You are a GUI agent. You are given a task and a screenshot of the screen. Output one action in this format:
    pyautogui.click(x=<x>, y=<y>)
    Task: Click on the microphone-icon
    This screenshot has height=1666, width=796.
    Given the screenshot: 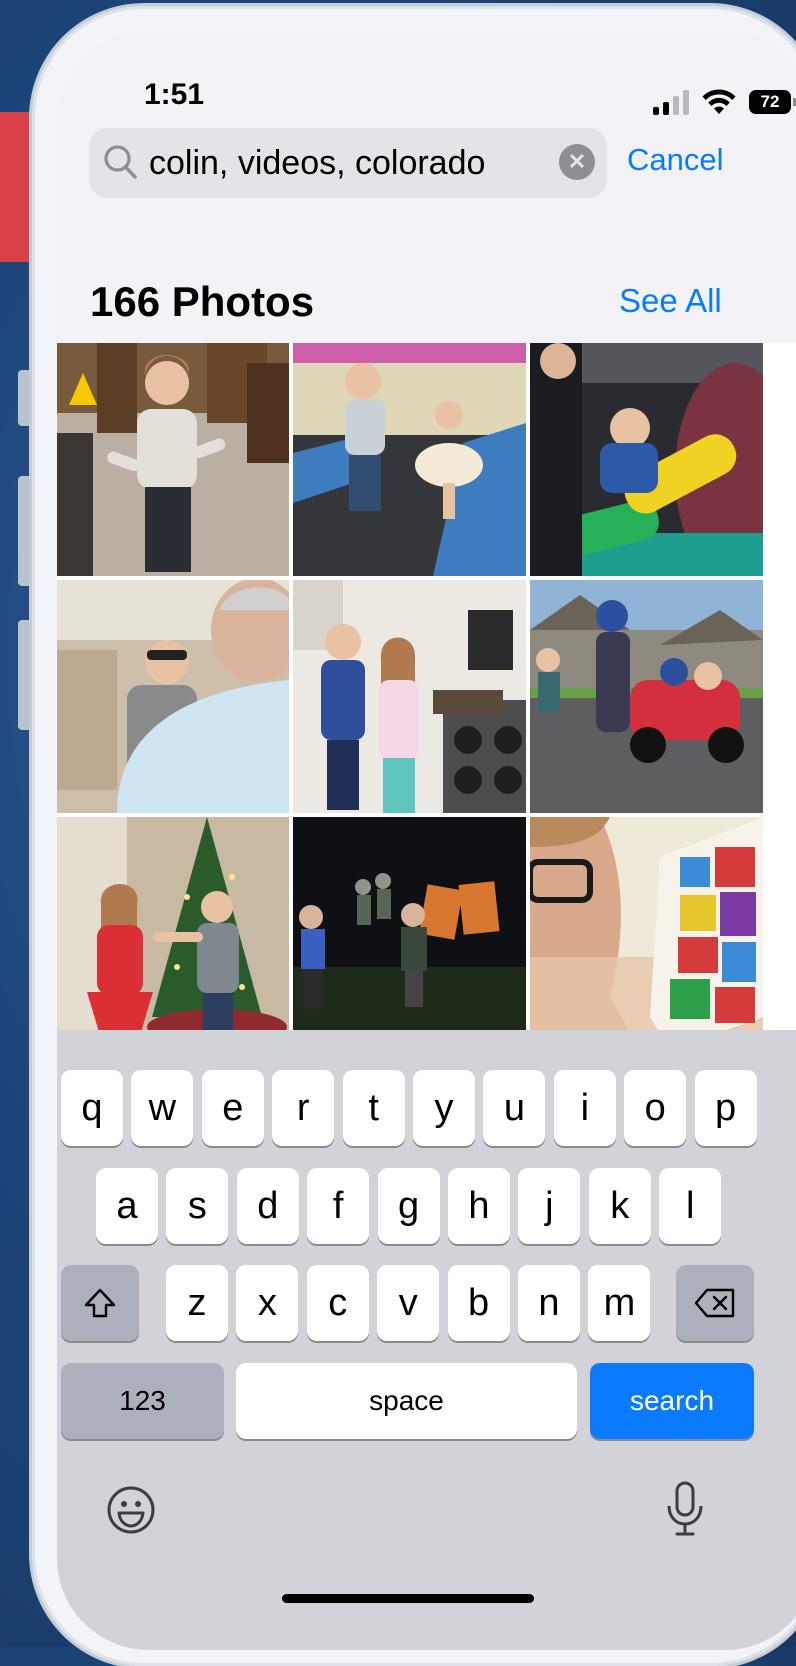 What is the action you would take?
    pyautogui.click(x=685, y=1509)
    